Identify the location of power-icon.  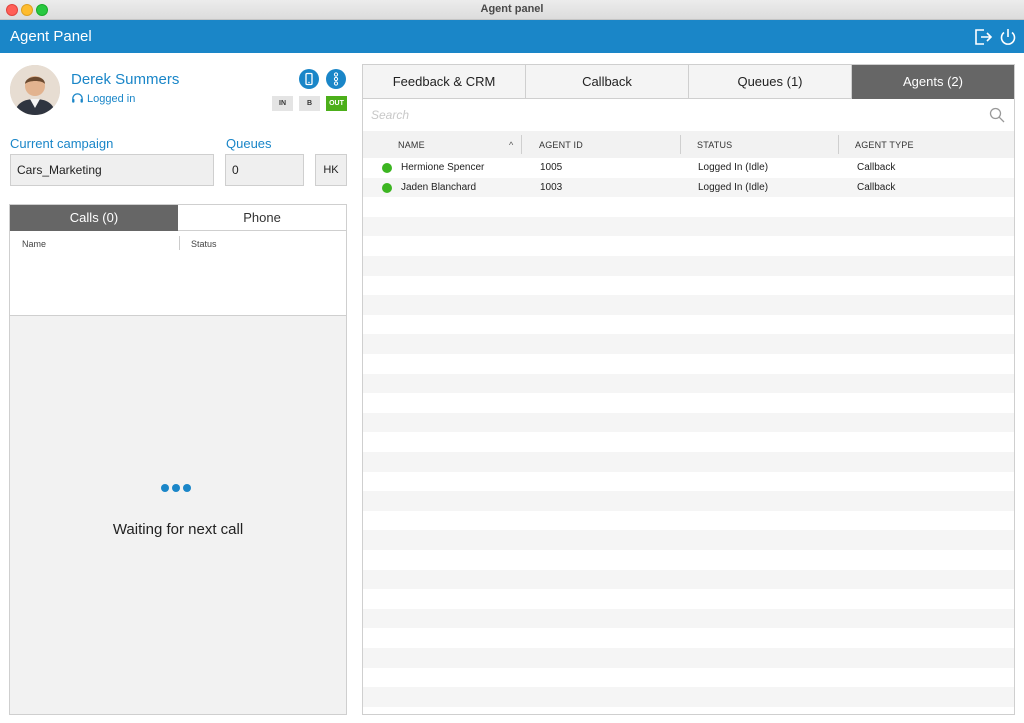
(1008, 37).